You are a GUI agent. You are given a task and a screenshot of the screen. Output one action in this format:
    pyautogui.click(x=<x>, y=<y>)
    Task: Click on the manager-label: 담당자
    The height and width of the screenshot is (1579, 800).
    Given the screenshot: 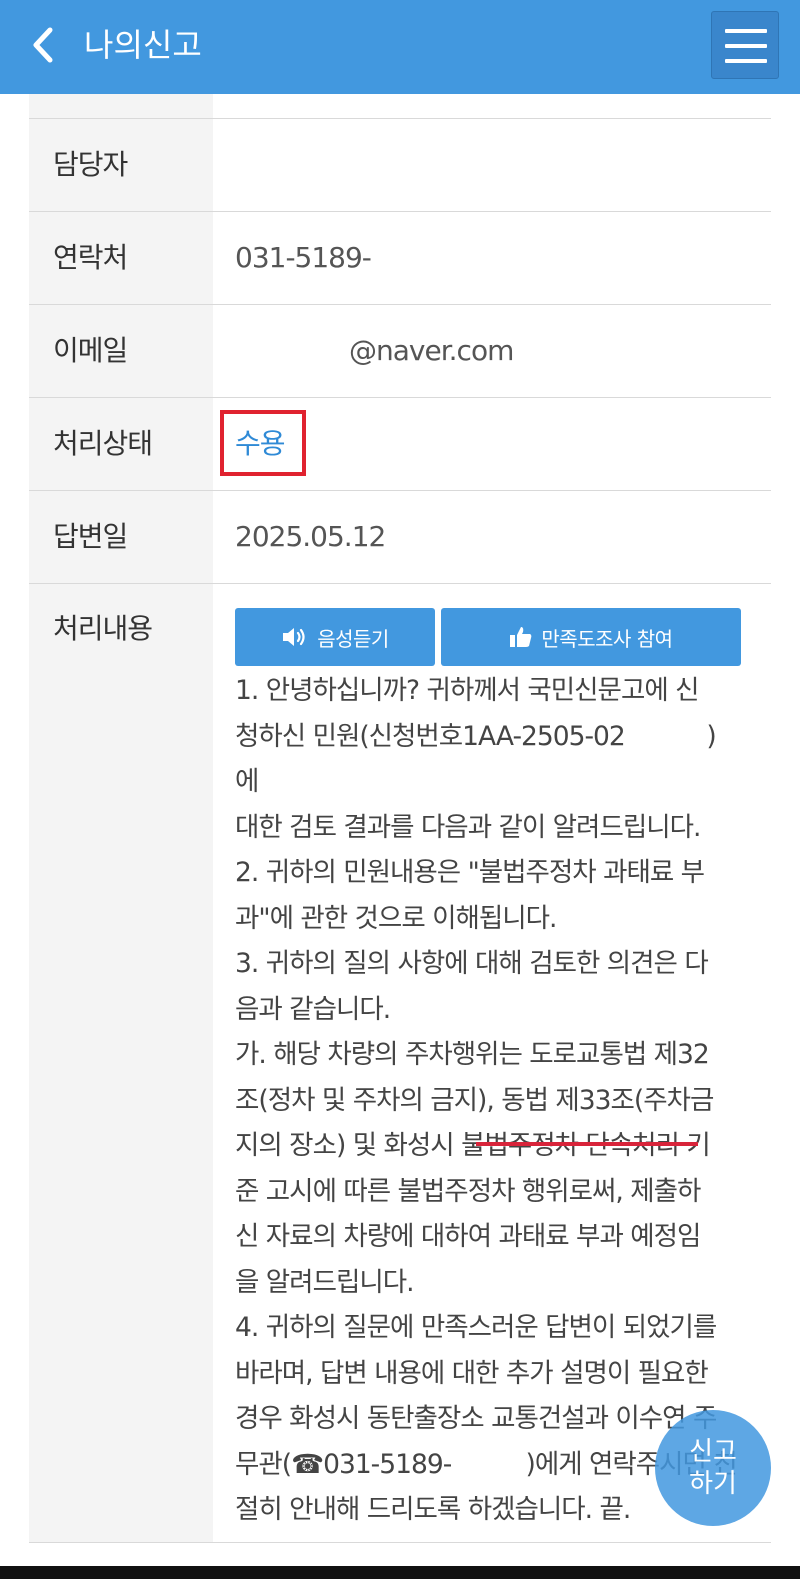 What is the action you would take?
    pyautogui.click(x=121, y=165)
    